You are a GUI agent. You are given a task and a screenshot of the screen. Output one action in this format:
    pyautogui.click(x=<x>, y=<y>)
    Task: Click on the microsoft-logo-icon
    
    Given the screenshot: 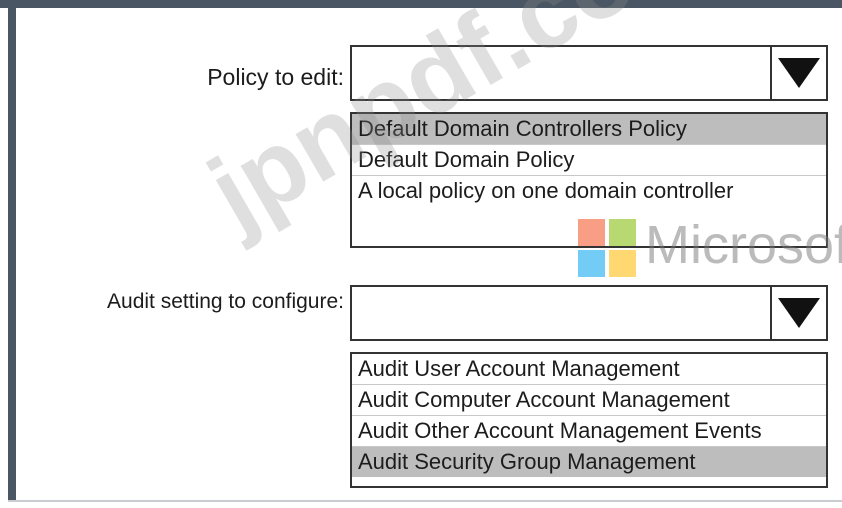 What is the action you would take?
    pyautogui.click(x=607, y=248)
    